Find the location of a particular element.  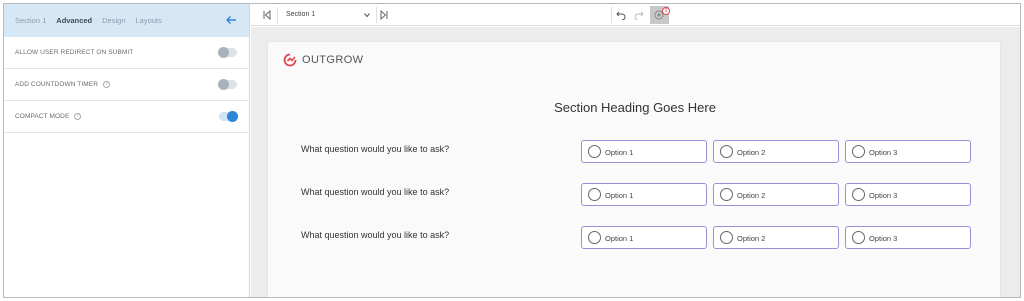

notification-badge: 0 is located at coordinates (666, 11).